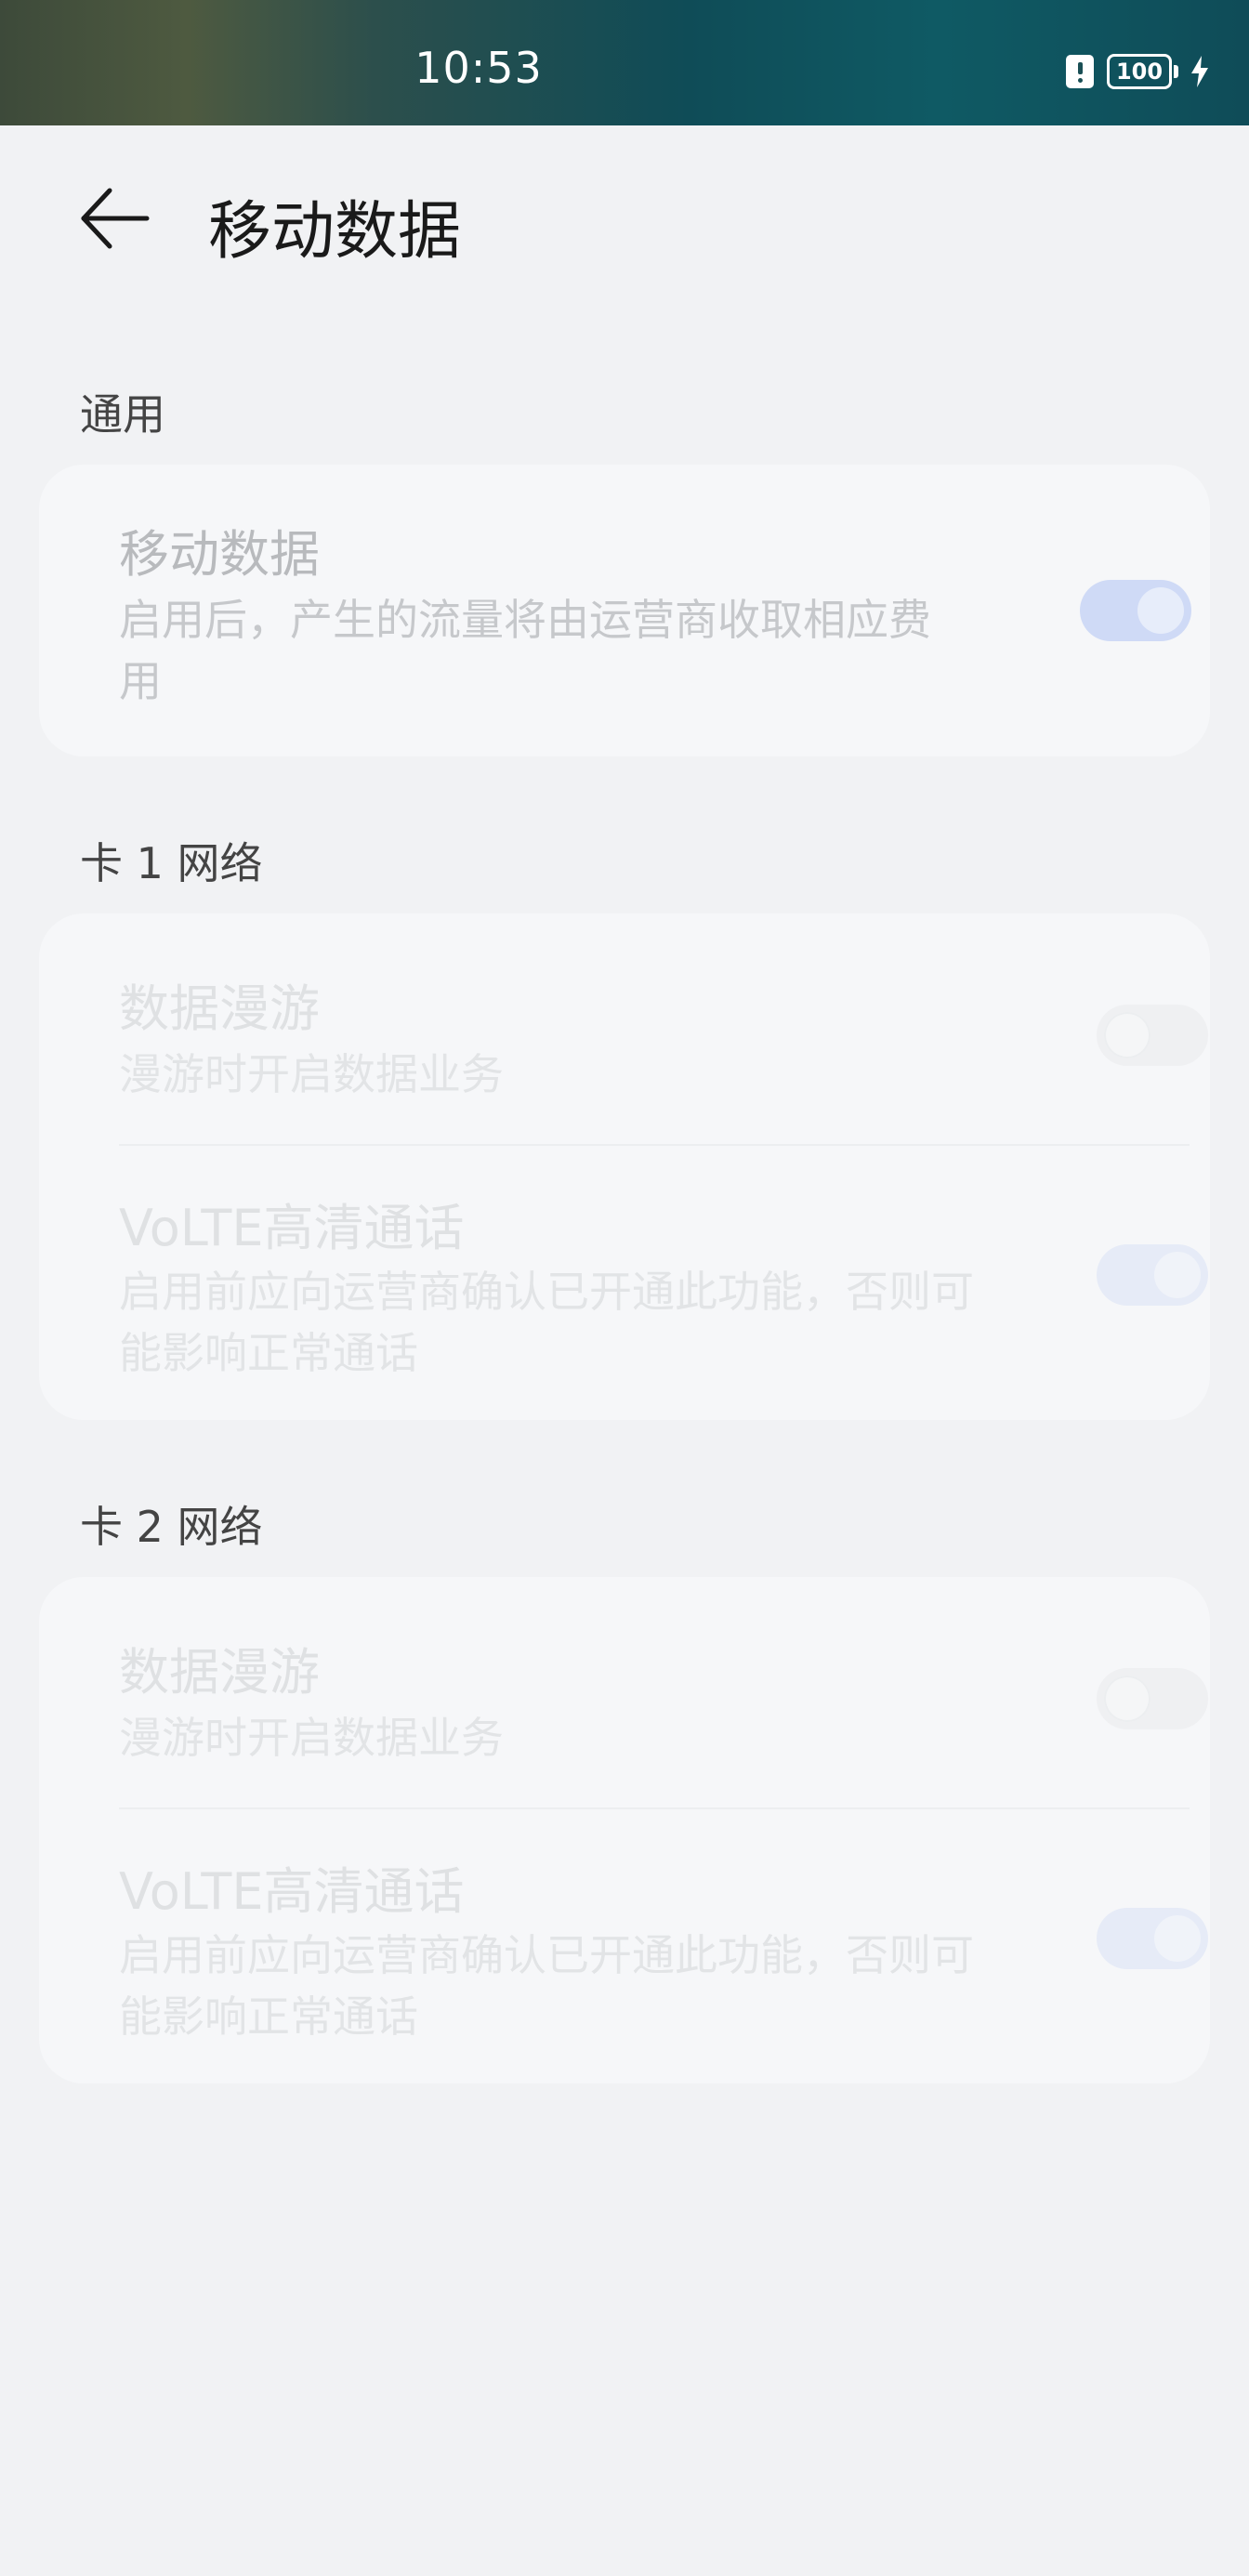 The image size is (1249, 2576). What do you see at coordinates (335, 232) in the screenshot?
I see `page-title: 移动数据` at bounding box center [335, 232].